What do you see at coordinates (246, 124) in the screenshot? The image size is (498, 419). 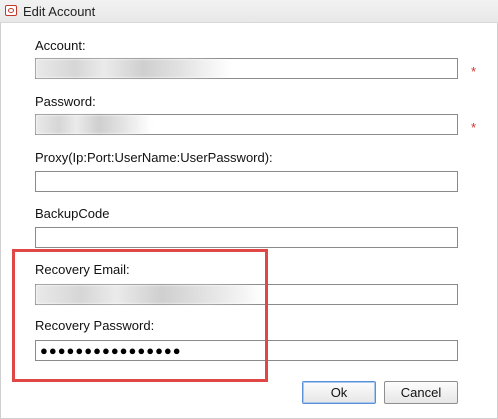 I see `password-input` at bounding box center [246, 124].